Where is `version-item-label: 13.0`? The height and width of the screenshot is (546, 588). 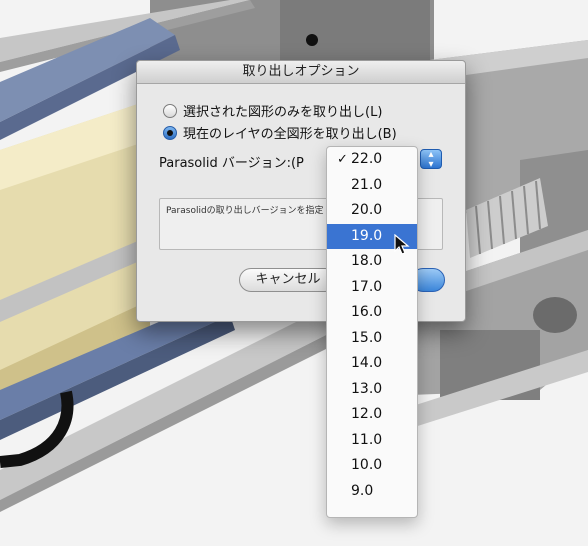
version-item-label: 13.0 is located at coordinates (367, 388).